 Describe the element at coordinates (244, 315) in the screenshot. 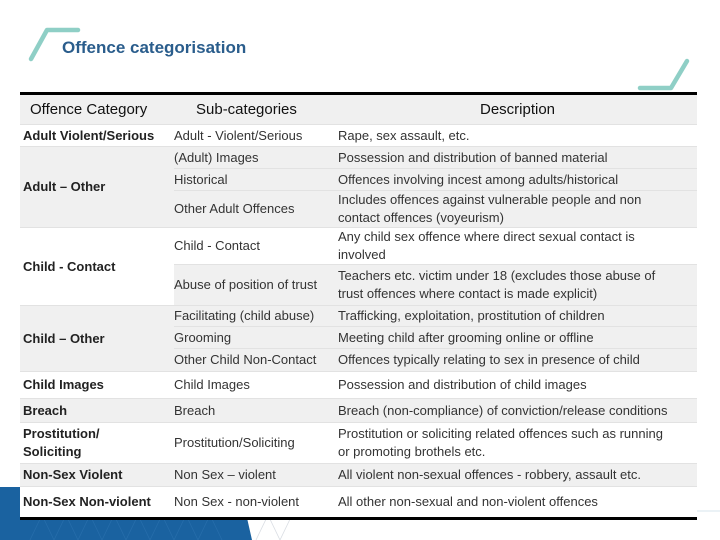

I see `sub-category-label: Facilitating (child abuse)` at that location.